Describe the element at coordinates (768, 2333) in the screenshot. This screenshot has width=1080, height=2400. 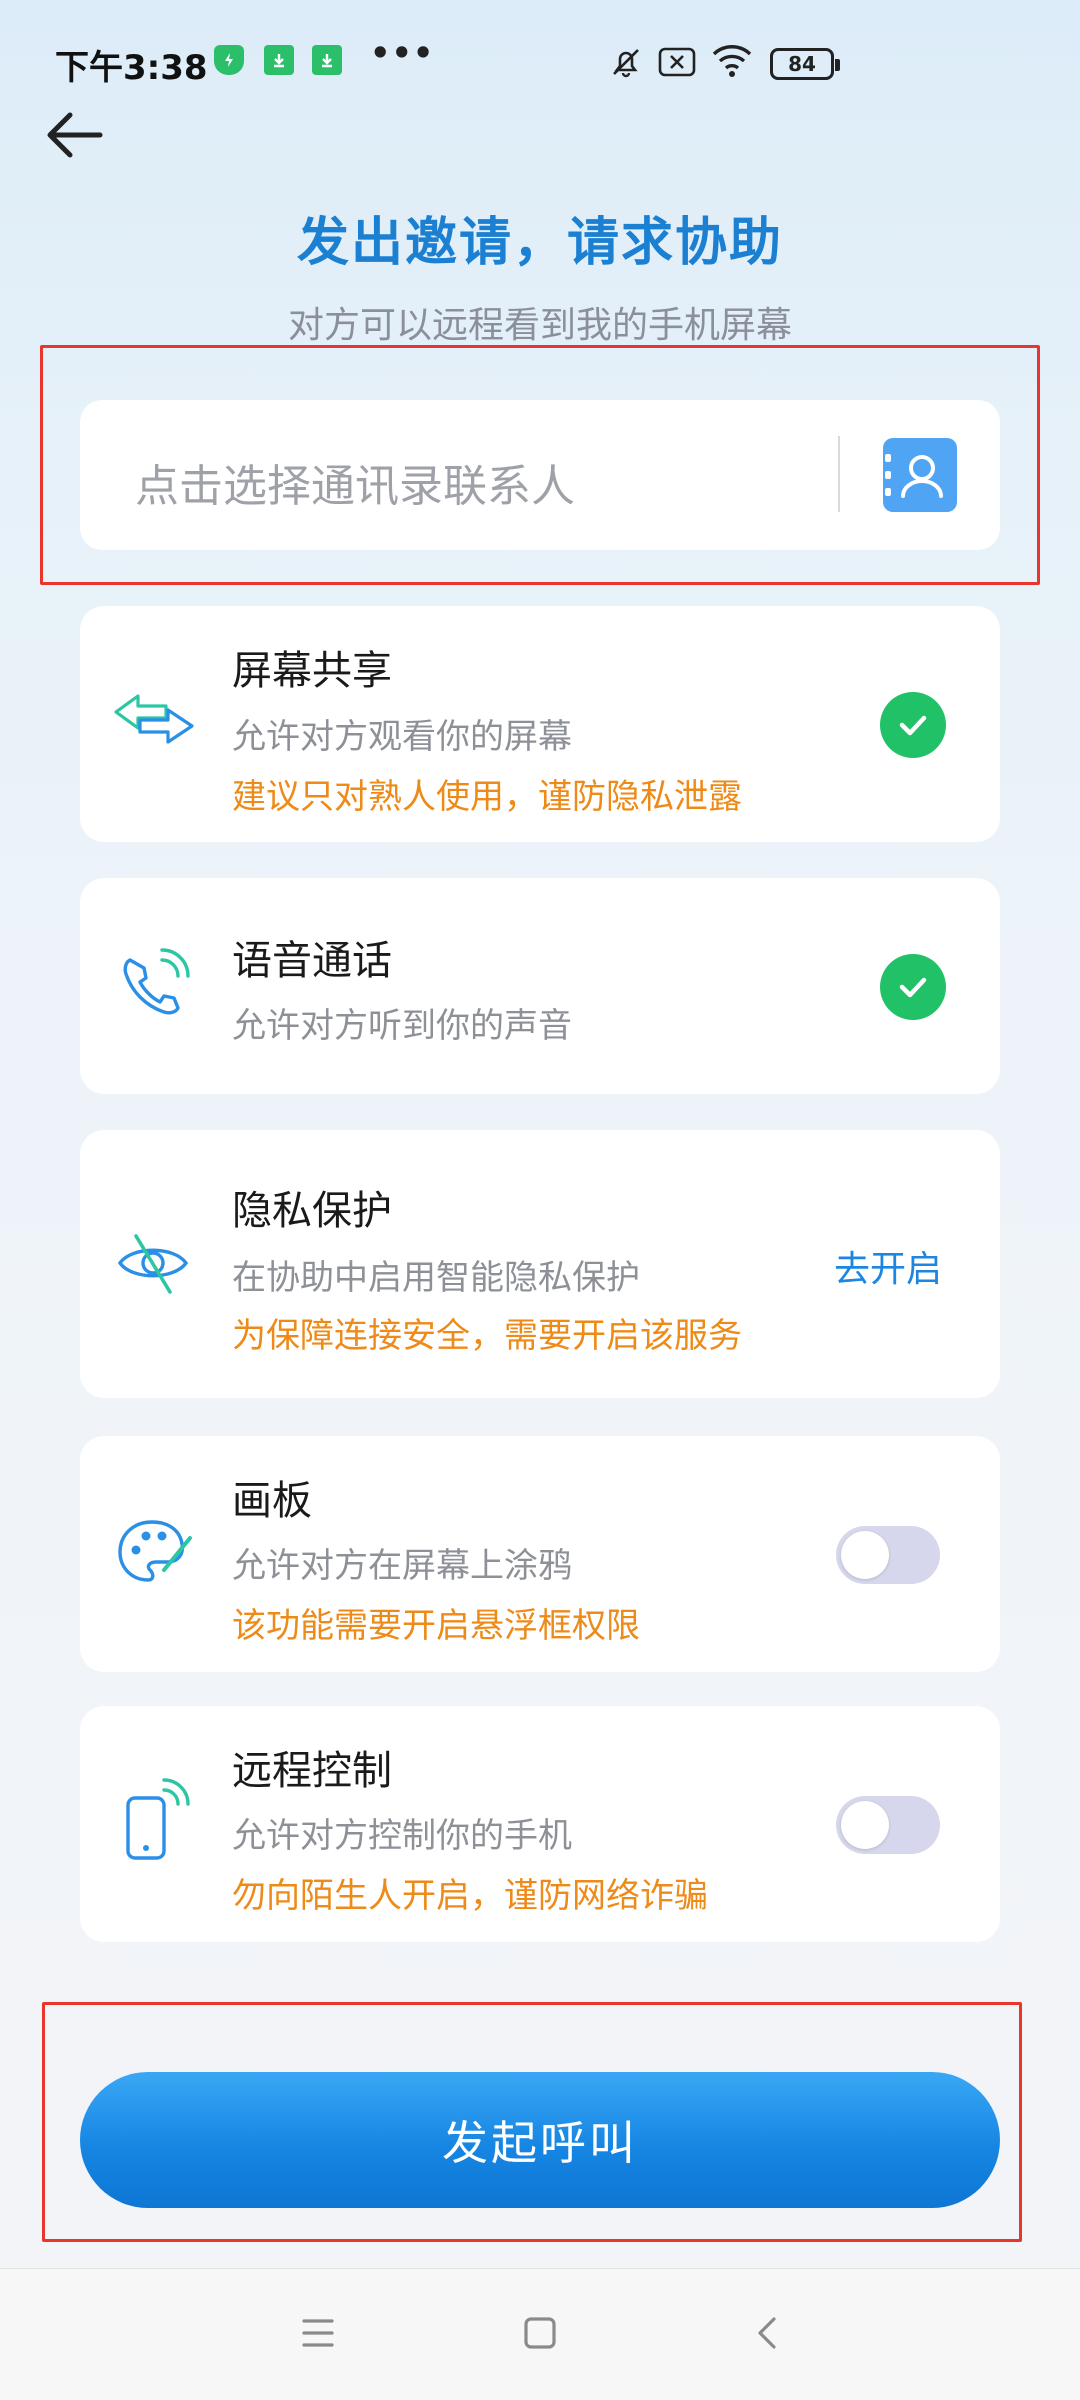
I see `back-chevron-icon` at that location.